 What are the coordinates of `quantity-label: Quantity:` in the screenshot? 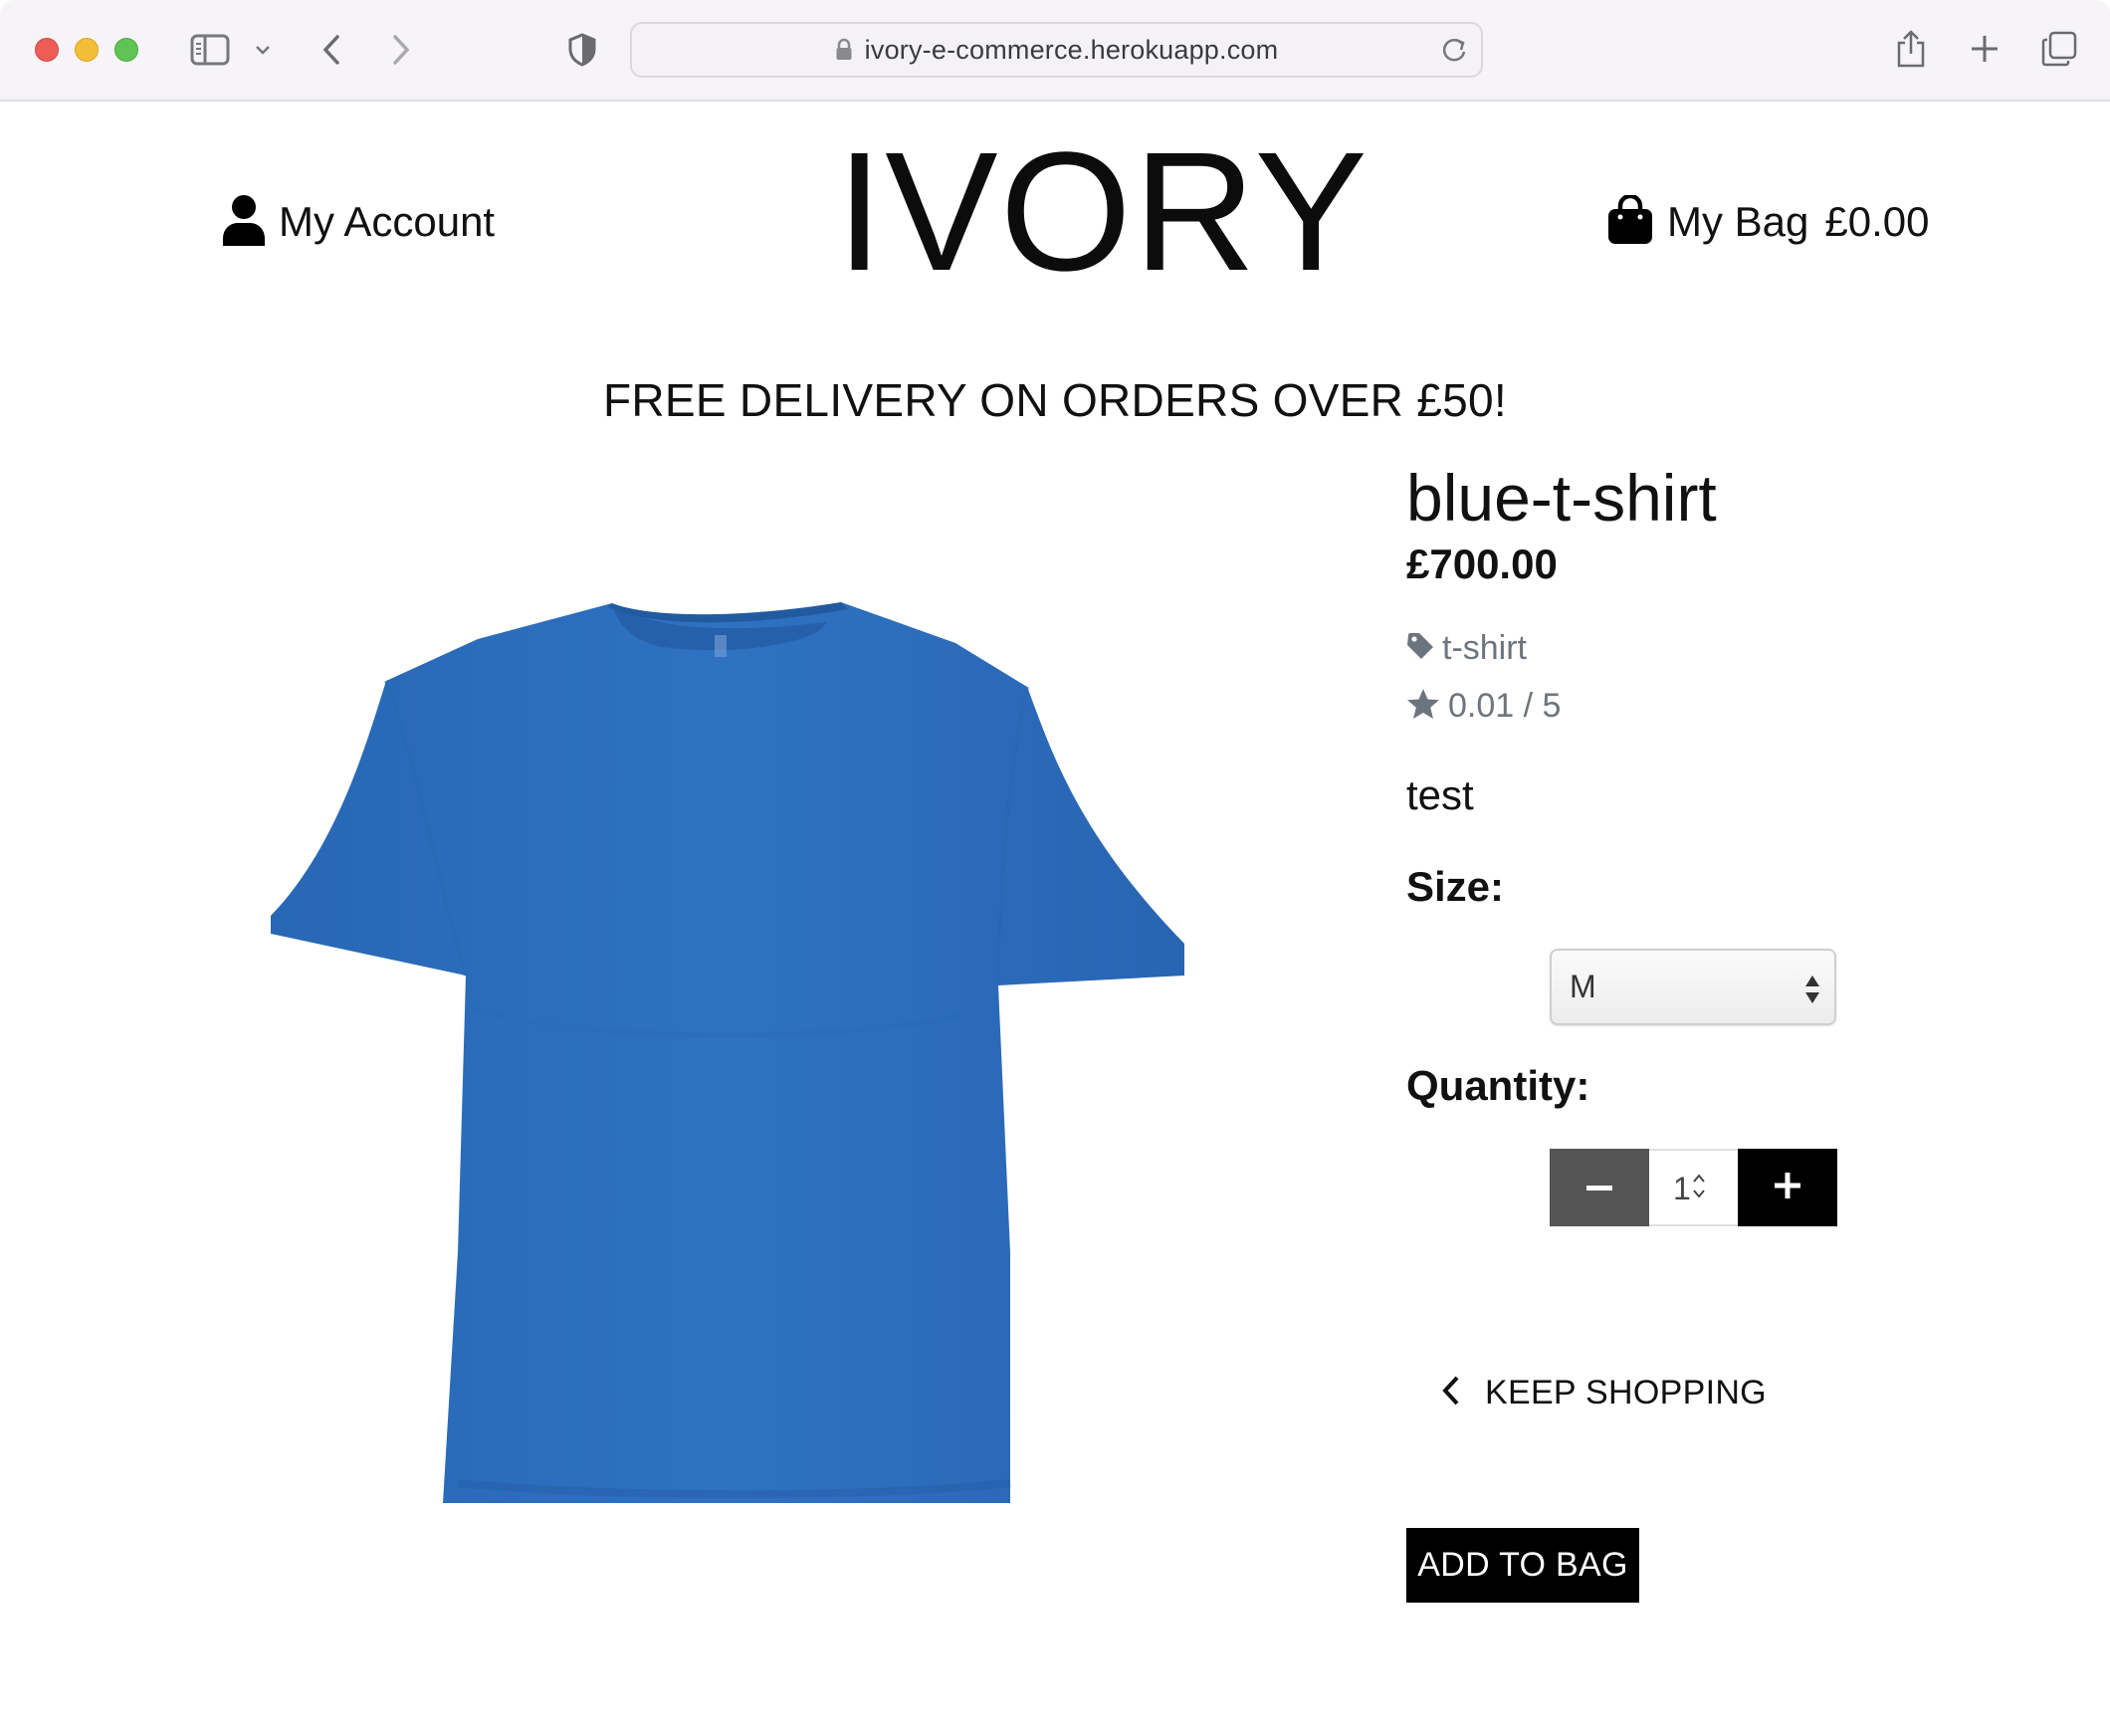 It's located at (1498, 1086).